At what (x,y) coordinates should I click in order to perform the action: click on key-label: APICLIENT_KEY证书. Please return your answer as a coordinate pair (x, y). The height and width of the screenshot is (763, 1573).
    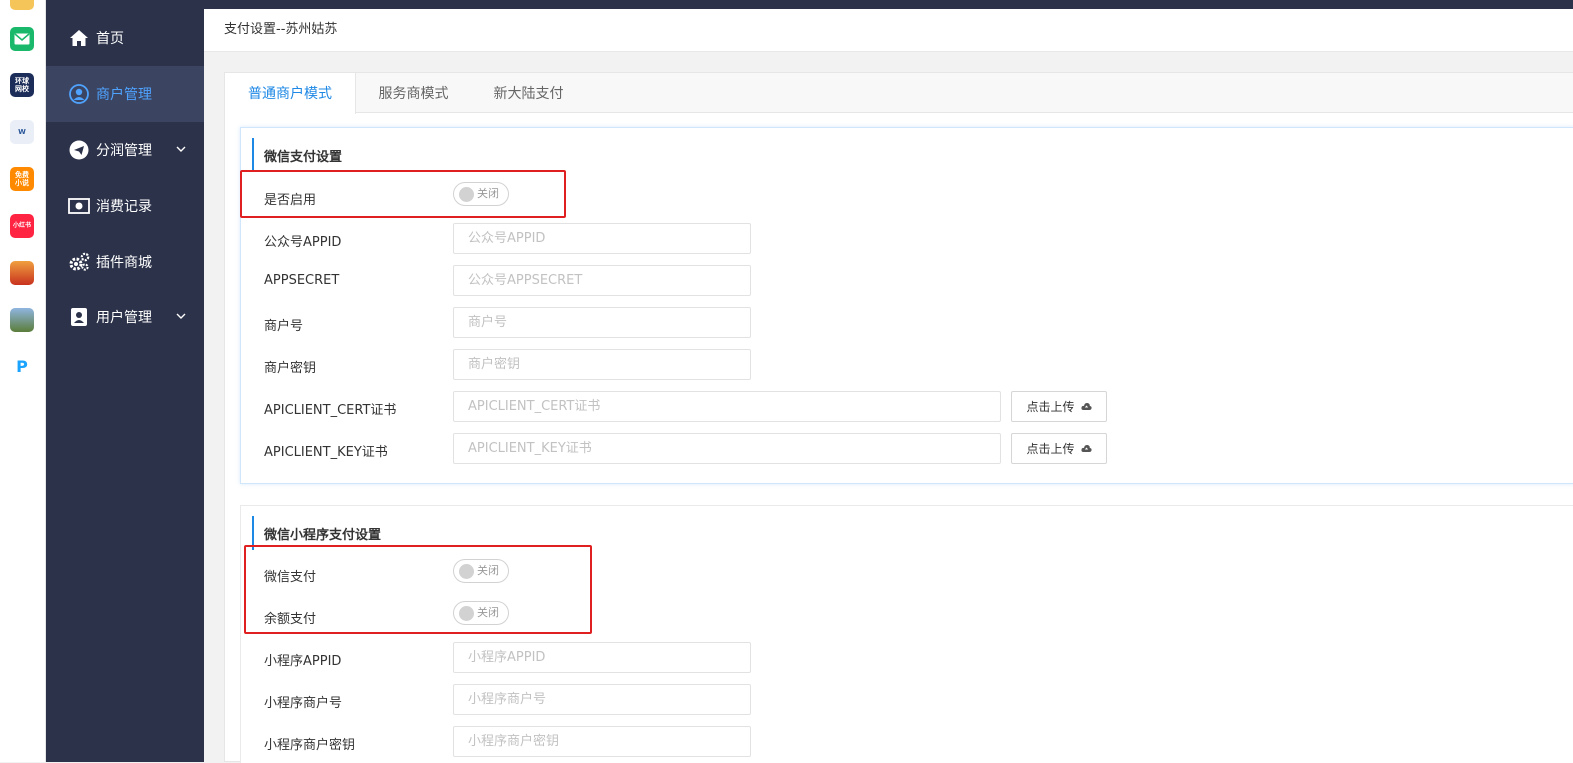
    Looking at the image, I should click on (326, 452).